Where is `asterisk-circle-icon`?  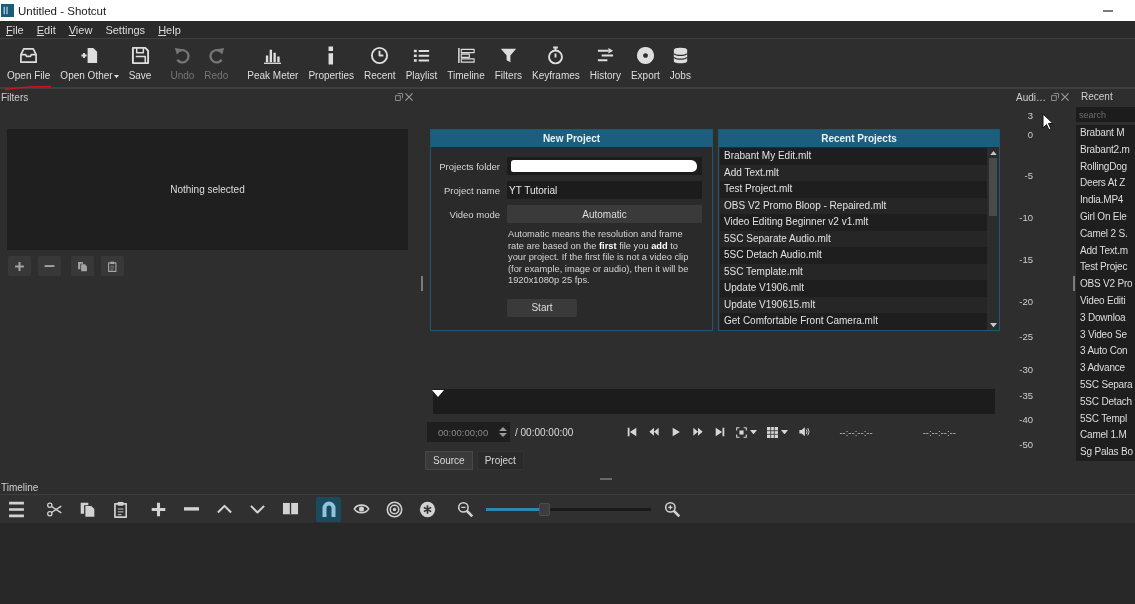
asterisk-circle-icon is located at coordinates (427, 509).